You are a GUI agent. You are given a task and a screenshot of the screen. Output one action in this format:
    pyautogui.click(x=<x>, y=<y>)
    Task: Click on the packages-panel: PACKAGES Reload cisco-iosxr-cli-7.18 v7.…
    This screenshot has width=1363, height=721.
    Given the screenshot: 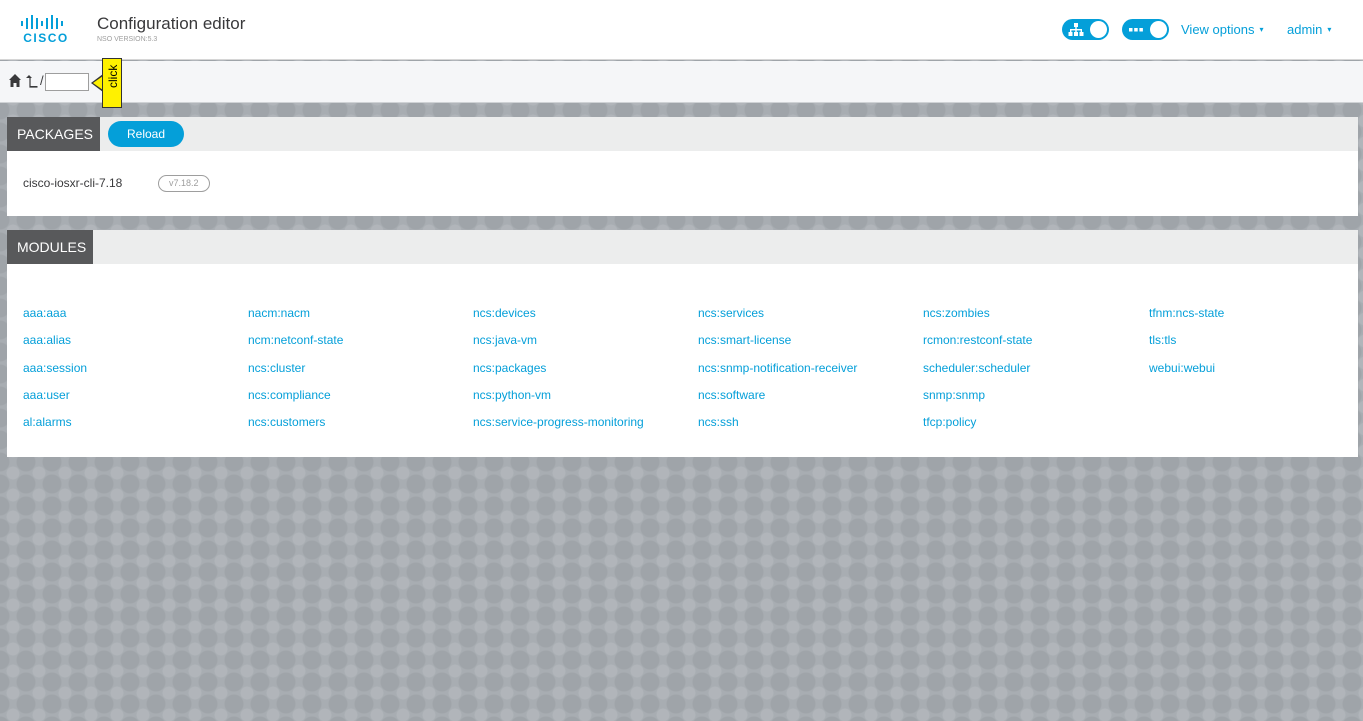 What is the action you would take?
    pyautogui.click(x=682, y=166)
    